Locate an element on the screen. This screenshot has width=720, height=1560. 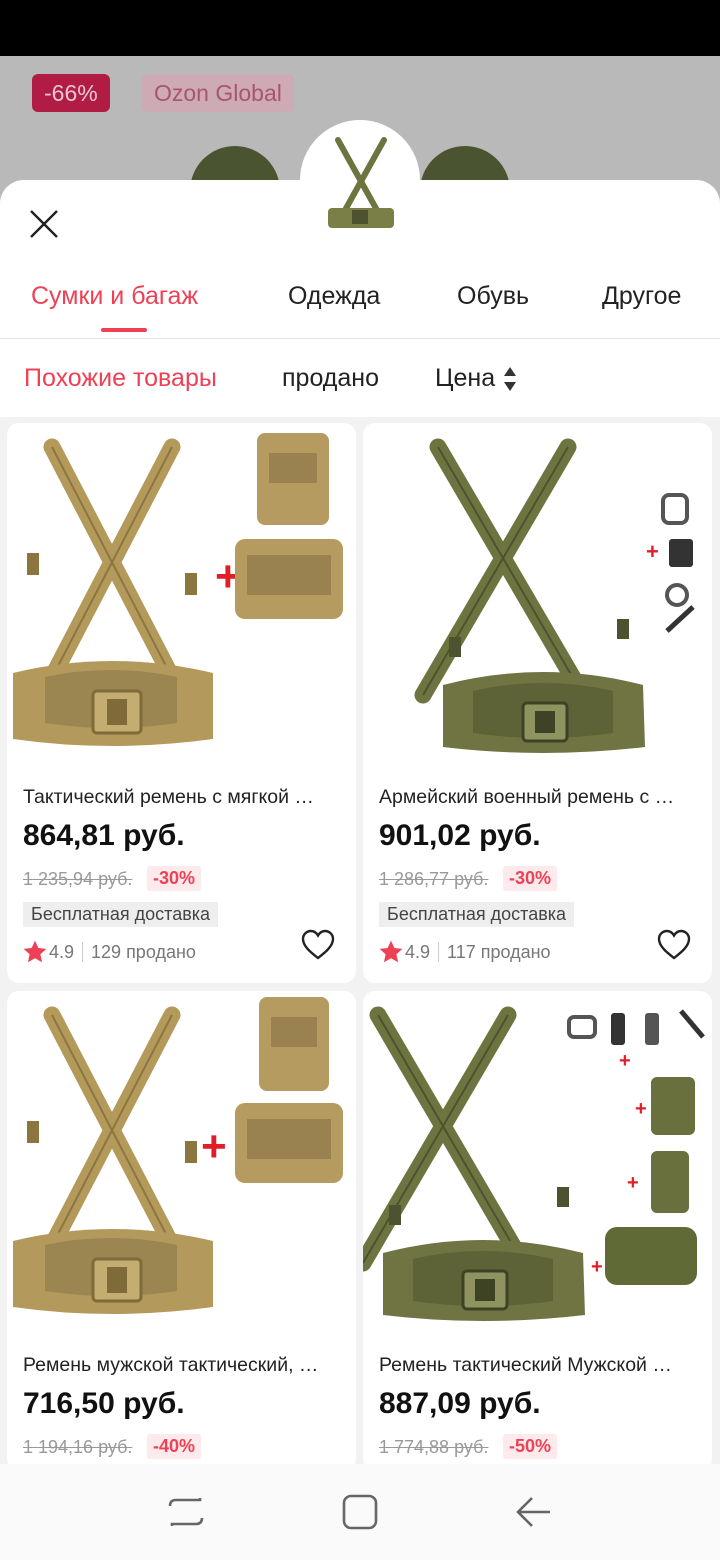
sort-filters: Похожие товары продано Цена is located at coordinates (360, 378).